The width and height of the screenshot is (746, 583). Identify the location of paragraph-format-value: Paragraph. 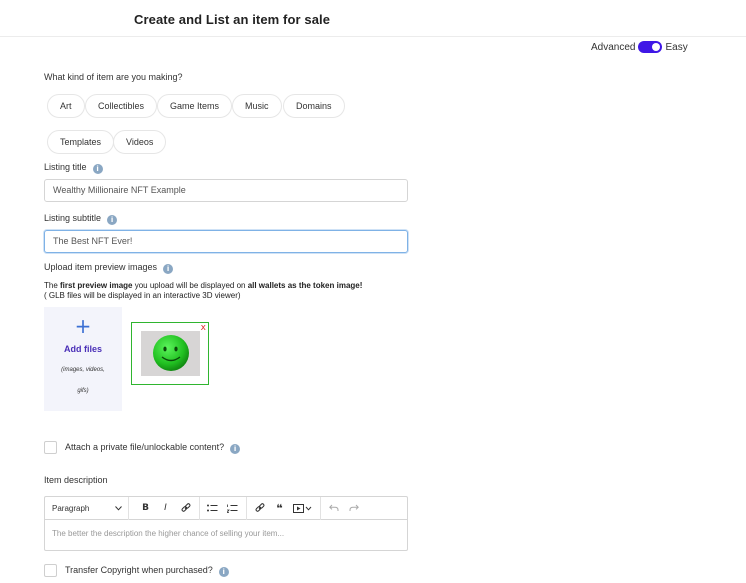
(71, 508).